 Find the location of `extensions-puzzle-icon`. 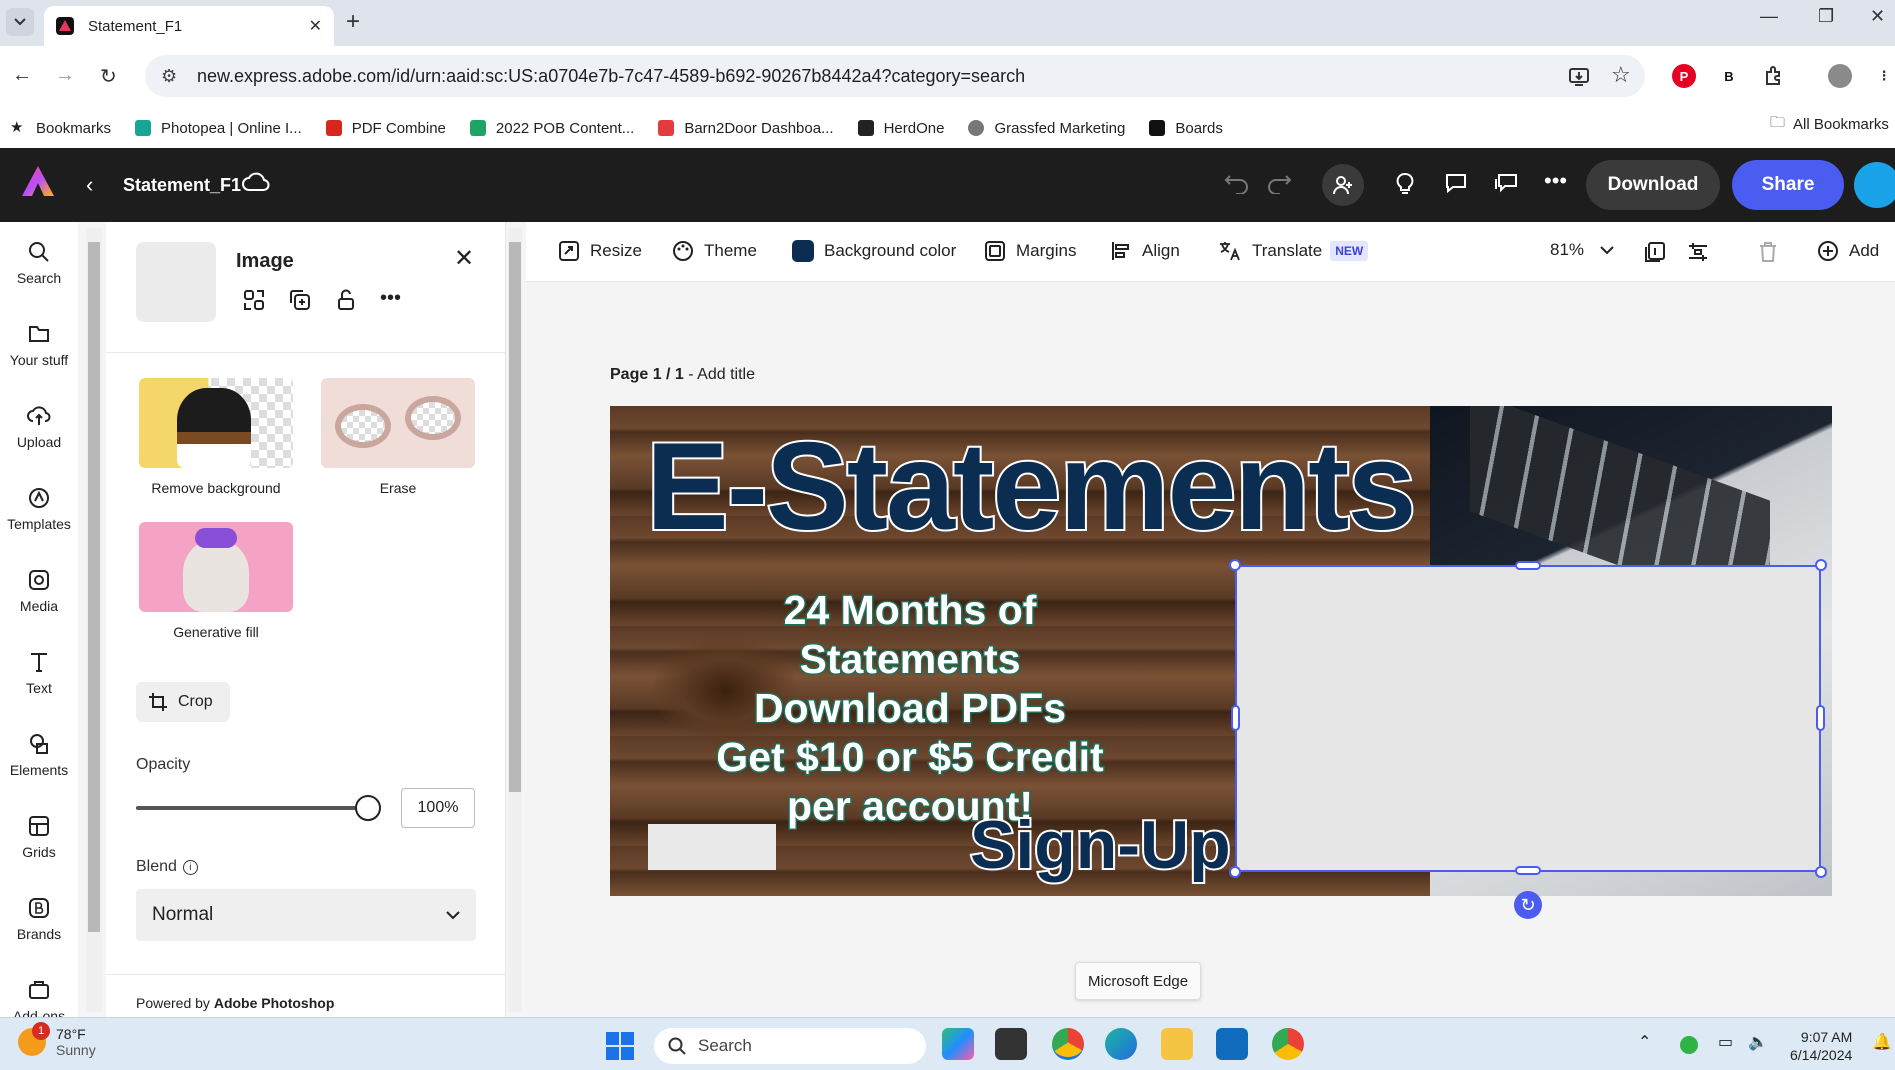

extensions-puzzle-icon is located at coordinates (1774, 76).